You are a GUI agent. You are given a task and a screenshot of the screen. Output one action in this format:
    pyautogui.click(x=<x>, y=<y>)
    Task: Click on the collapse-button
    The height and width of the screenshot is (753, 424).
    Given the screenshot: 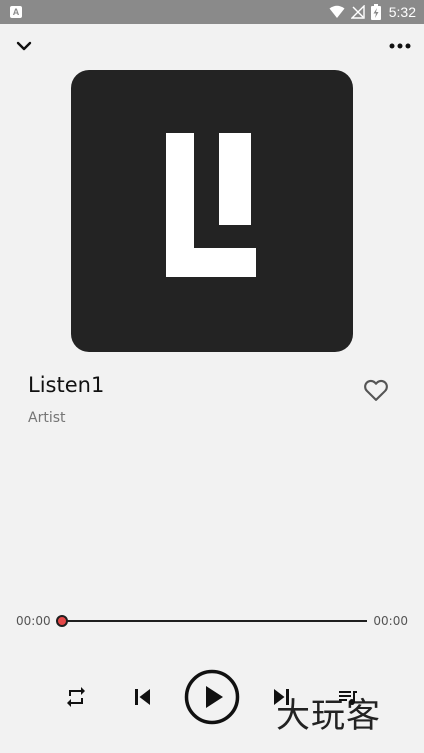 What is the action you would take?
    pyautogui.click(x=24, y=46)
    